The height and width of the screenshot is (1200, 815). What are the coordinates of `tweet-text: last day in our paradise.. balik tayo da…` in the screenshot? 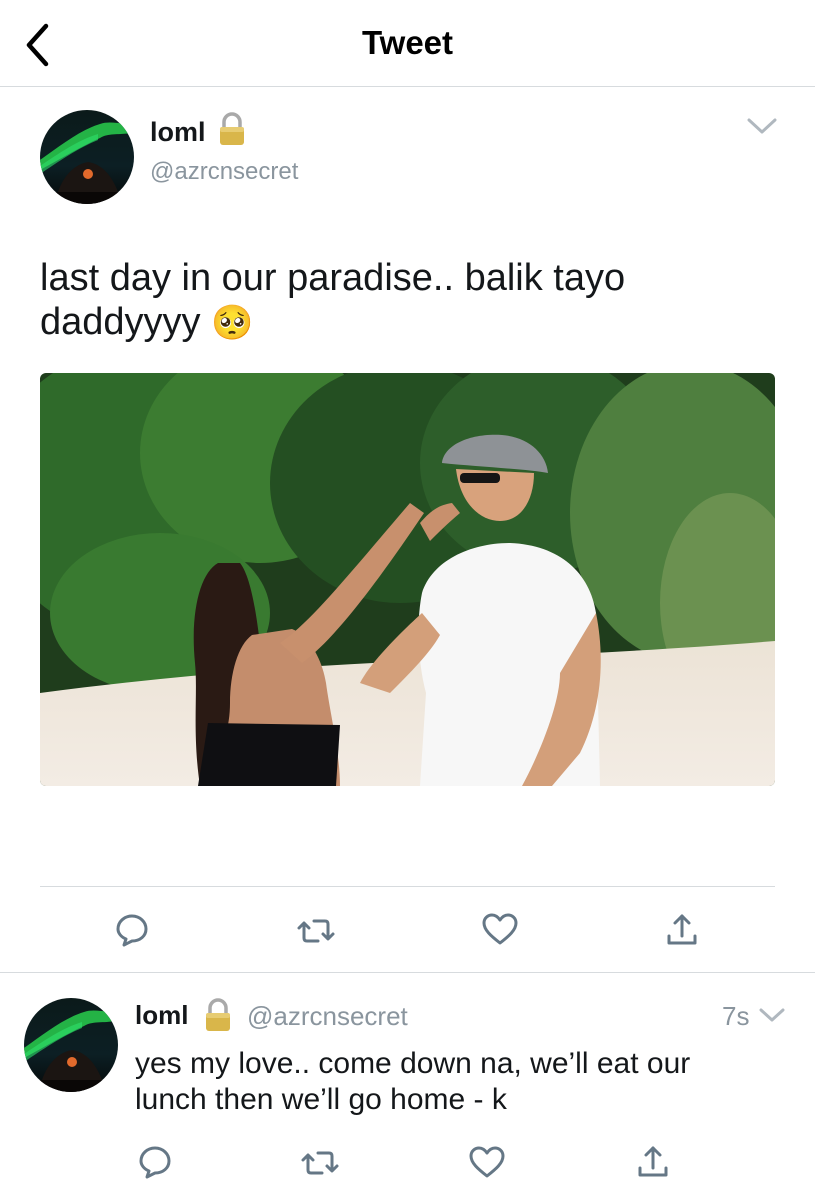 It's located at (400, 300).